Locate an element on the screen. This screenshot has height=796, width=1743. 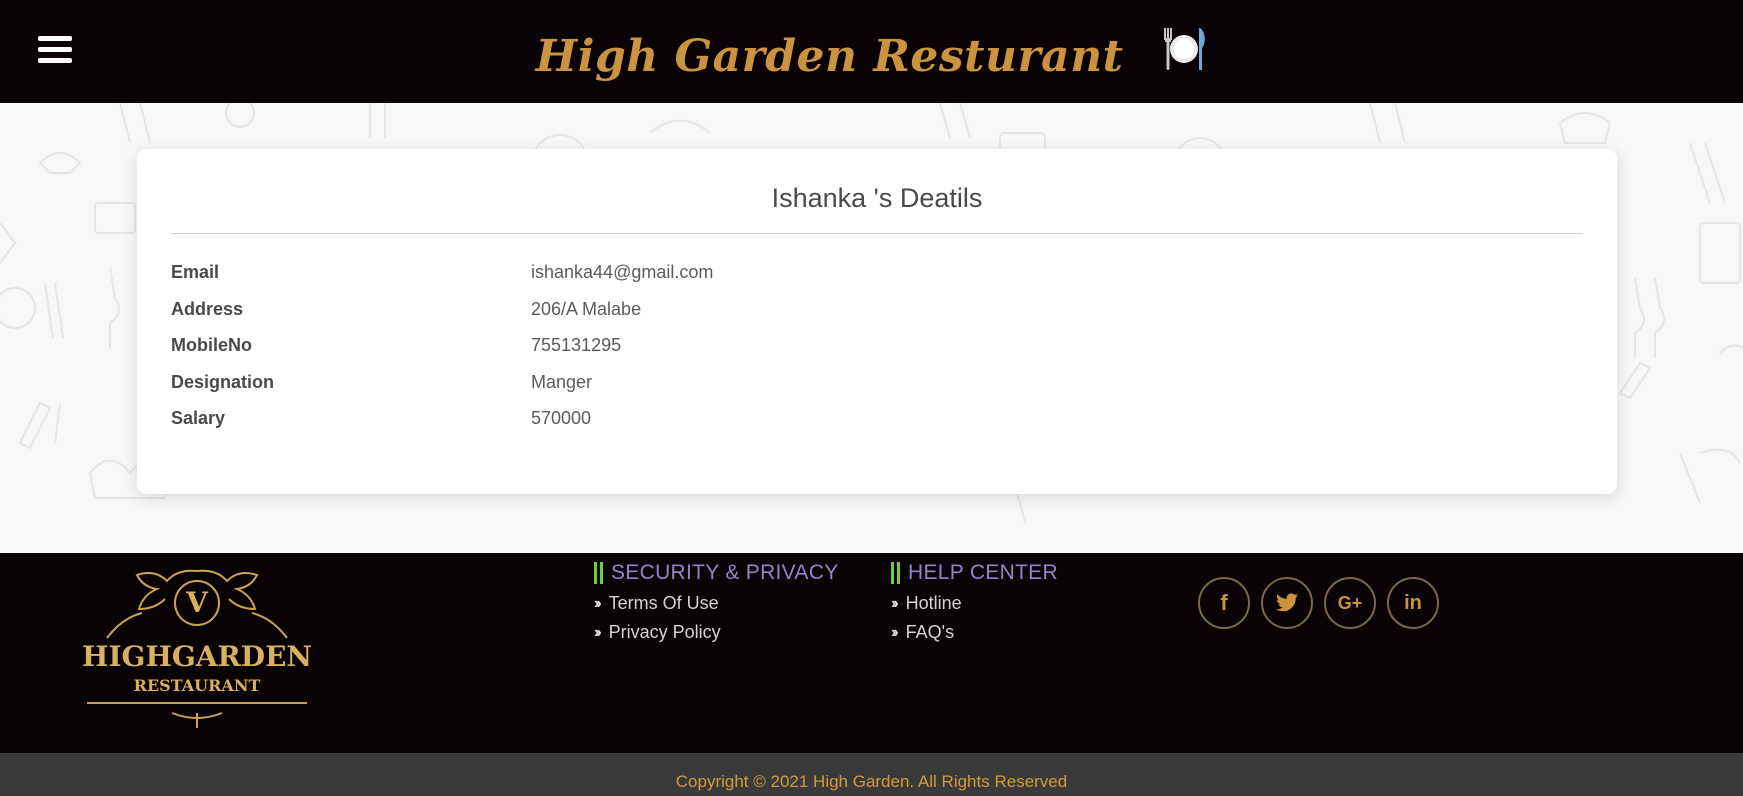
detail-label: Salary is located at coordinates (198, 418).